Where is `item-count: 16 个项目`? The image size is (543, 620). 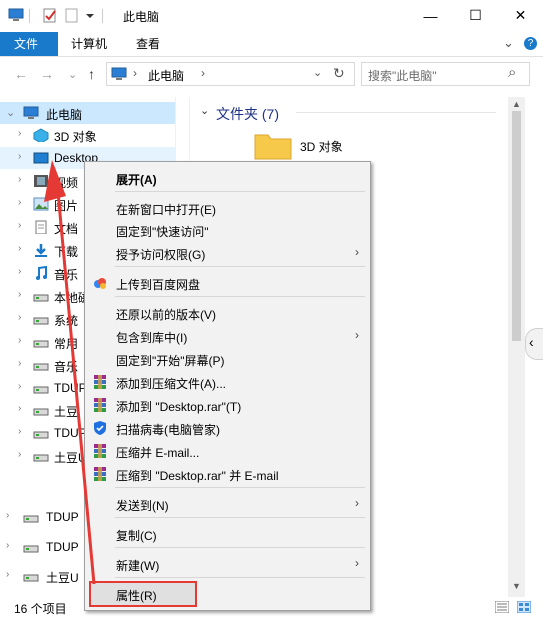 item-count: 16 个项目 is located at coordinates (40, 609).